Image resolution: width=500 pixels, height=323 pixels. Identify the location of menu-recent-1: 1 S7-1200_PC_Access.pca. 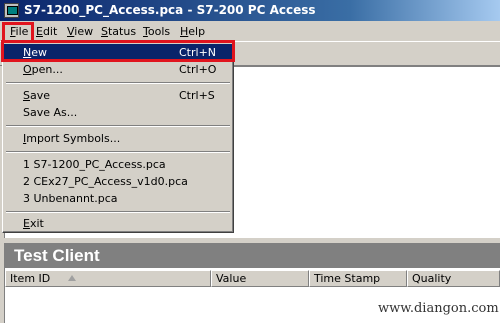
(117, 164).